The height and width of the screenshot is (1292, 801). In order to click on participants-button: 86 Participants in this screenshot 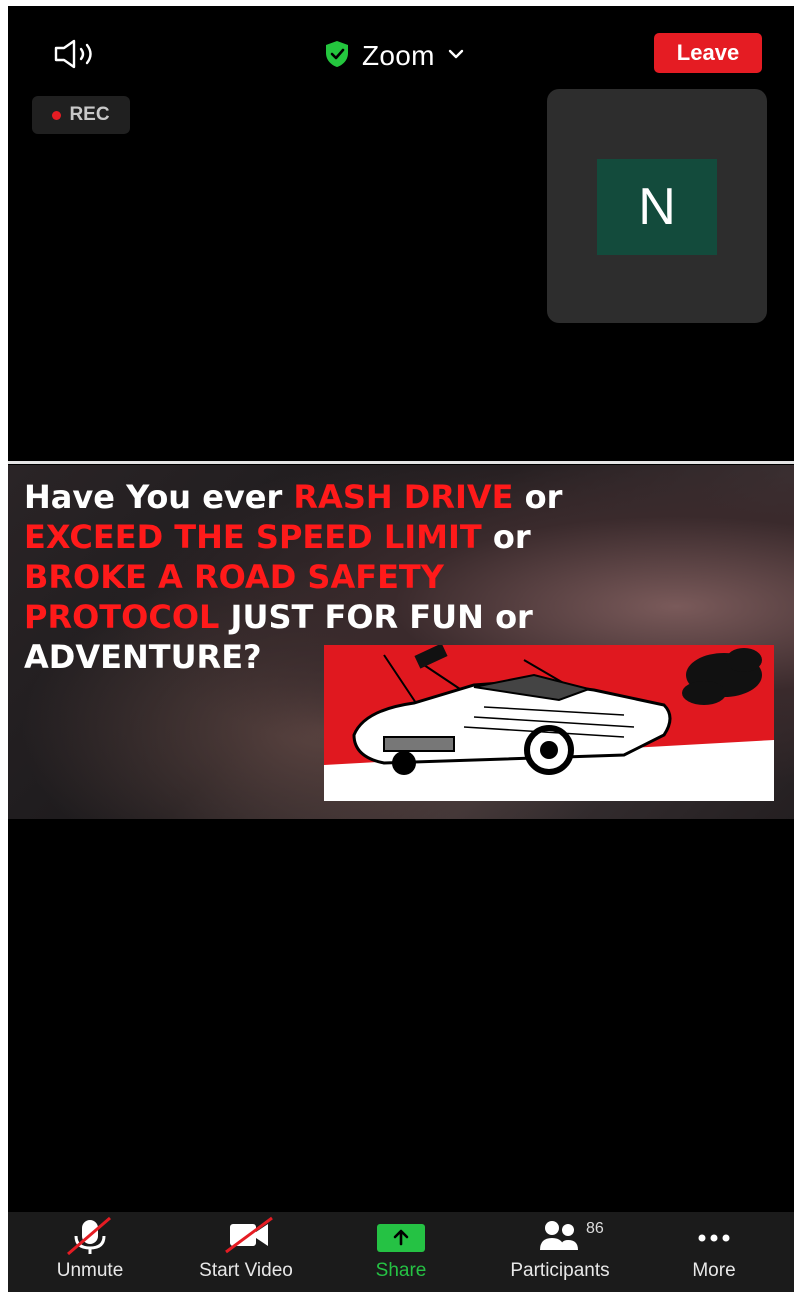, I will do `click(560, 1252)`.